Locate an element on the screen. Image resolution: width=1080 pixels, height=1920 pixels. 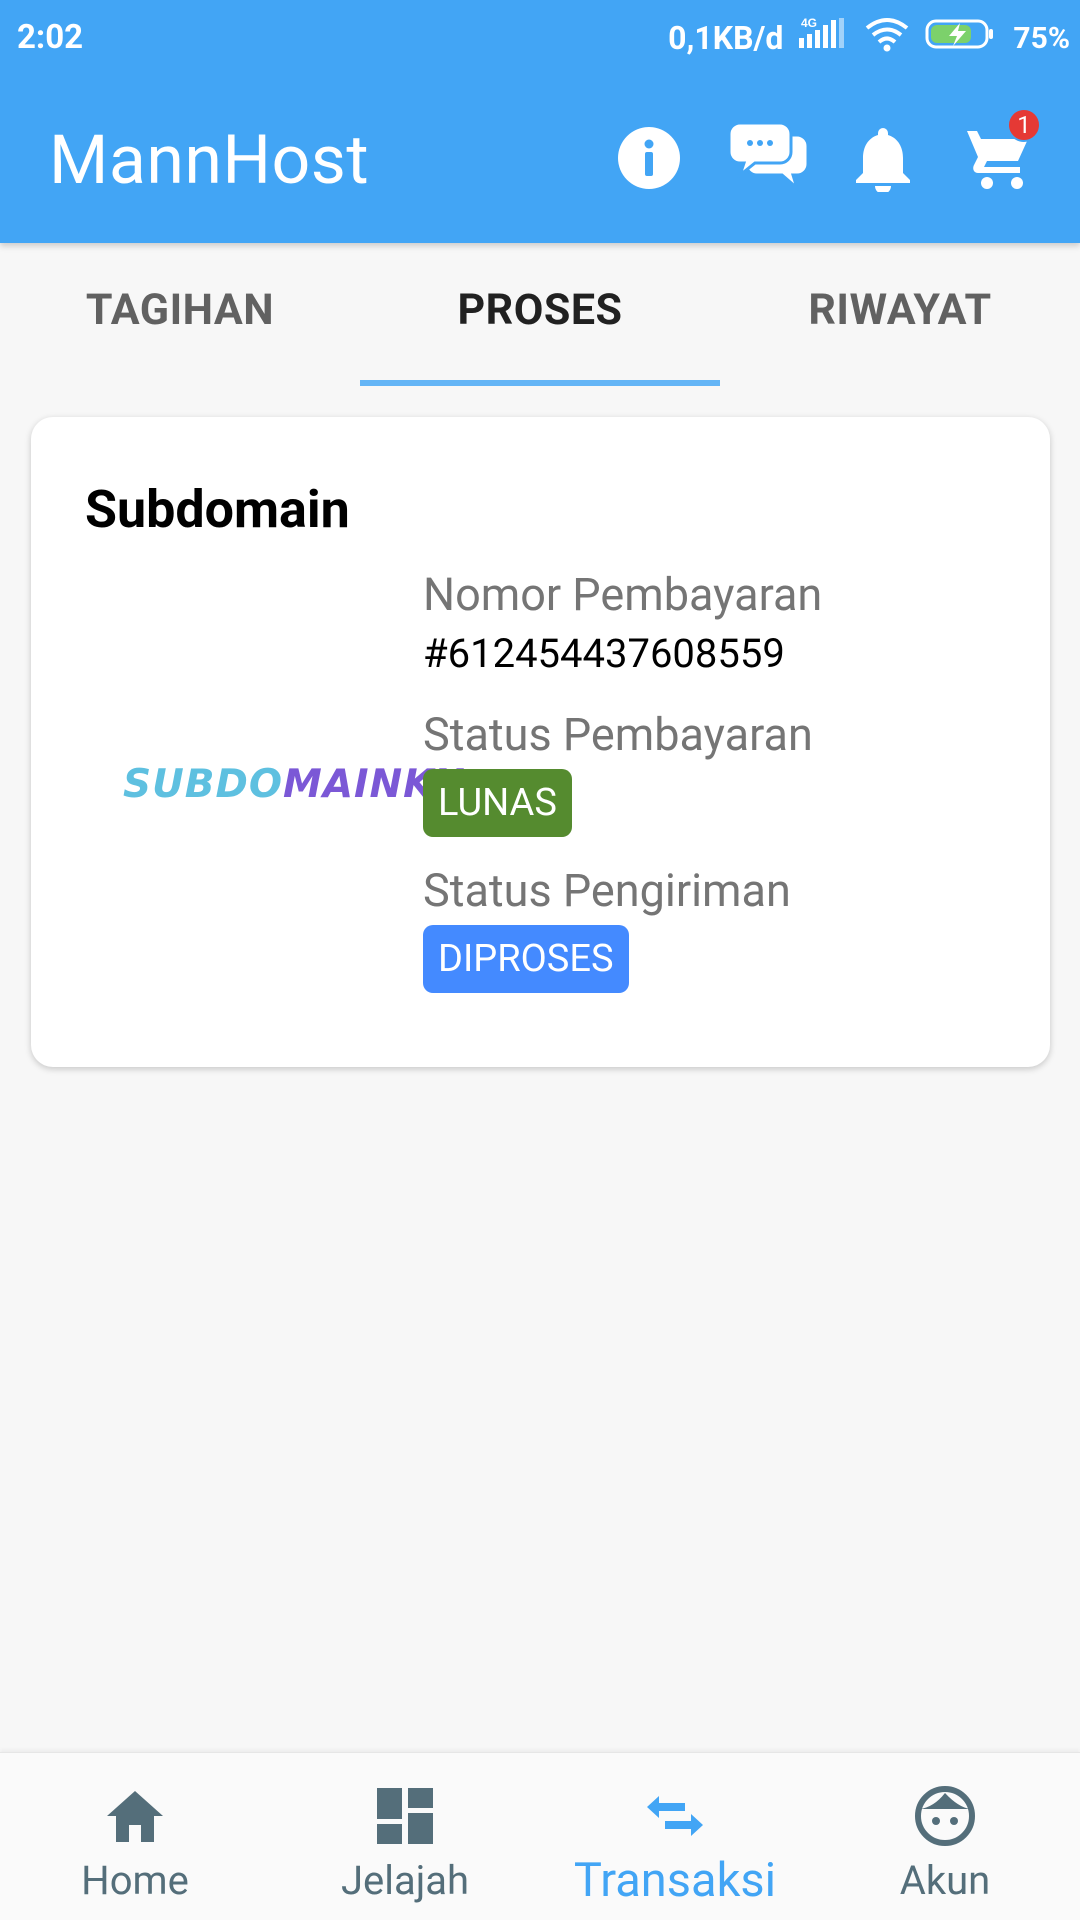
top-bar: 2:02 0,1KB/d 4G 75% MannHost 1 is located at coordinates (540, 121).